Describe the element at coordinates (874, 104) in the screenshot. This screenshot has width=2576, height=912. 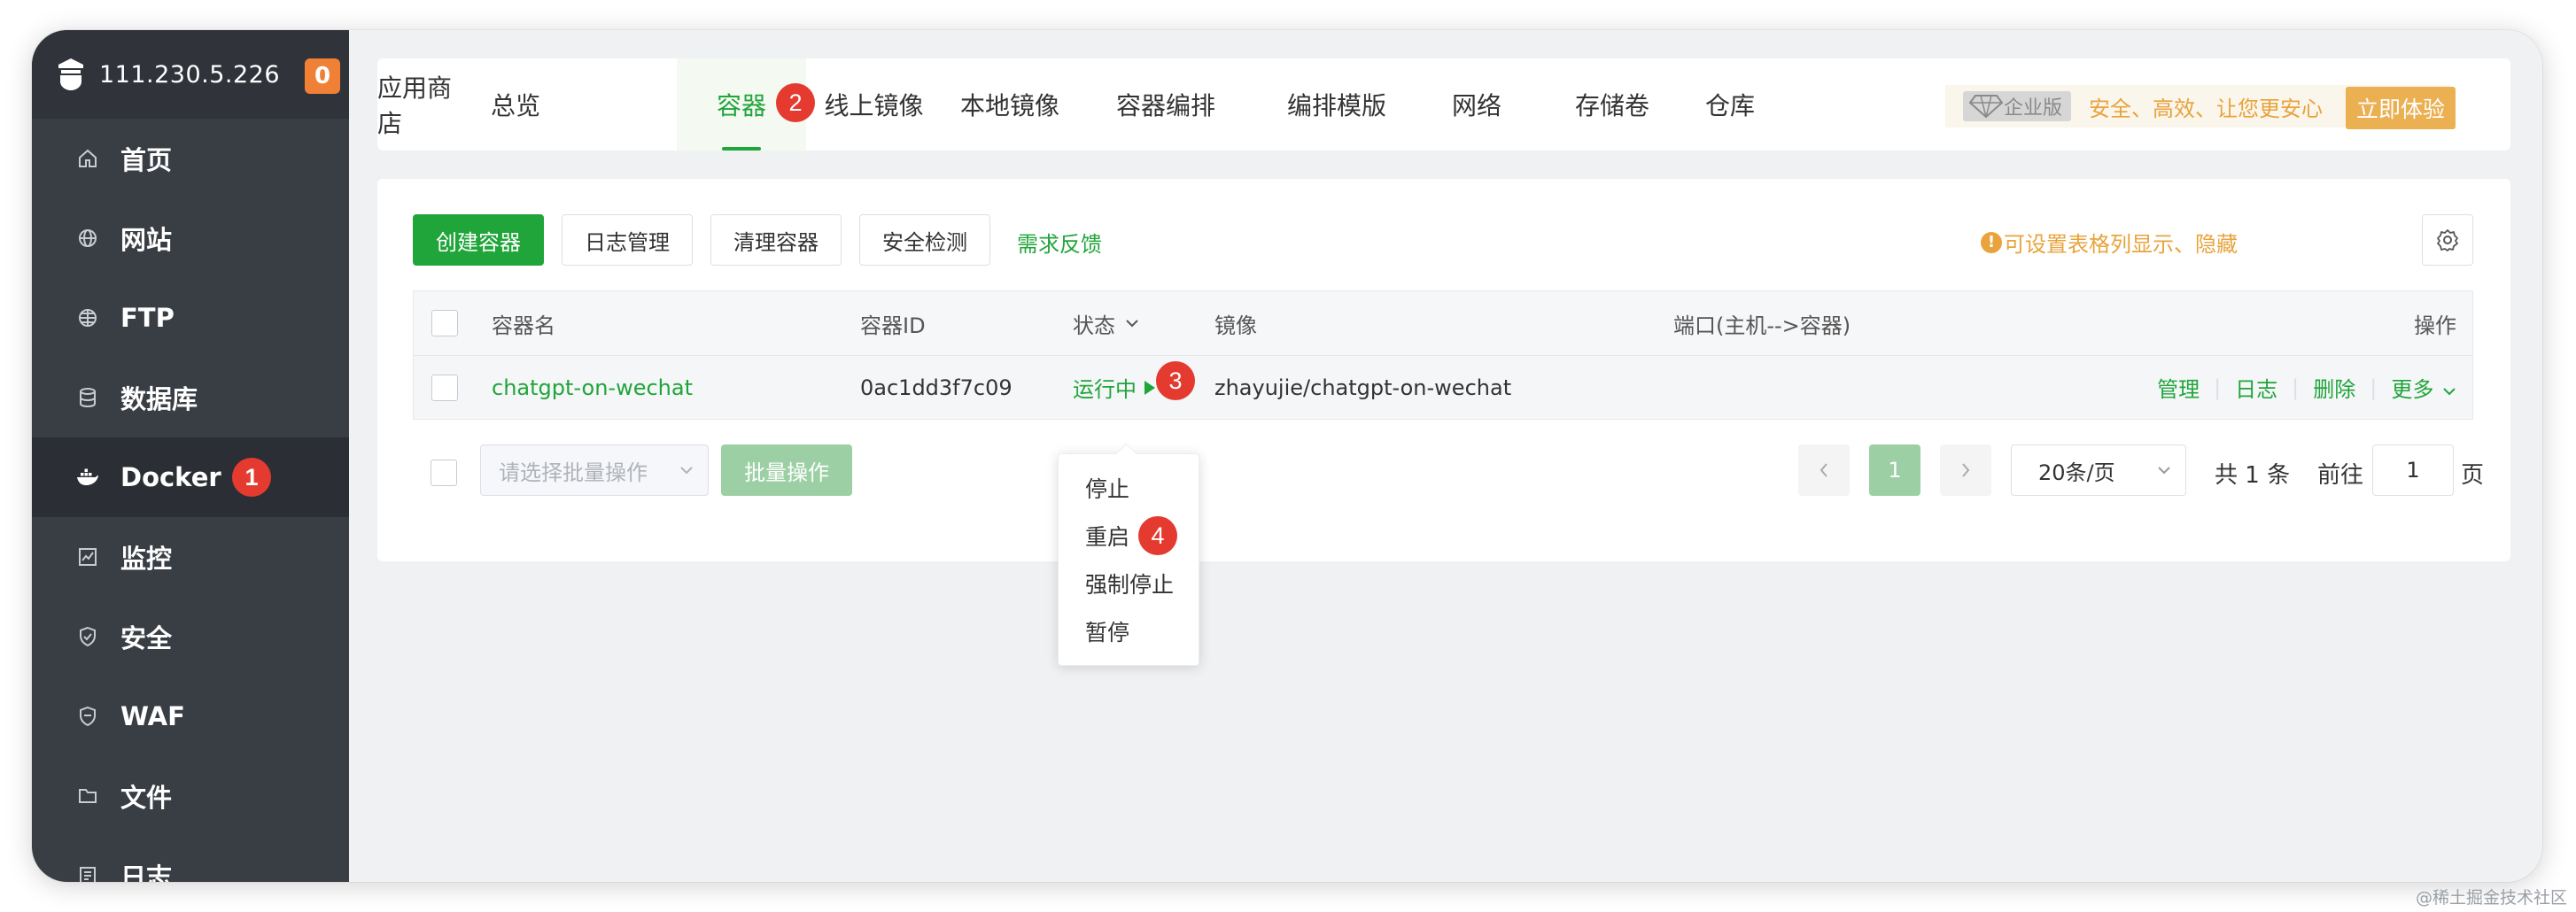
I see `tab-online-images: 线上镜像` at that location.